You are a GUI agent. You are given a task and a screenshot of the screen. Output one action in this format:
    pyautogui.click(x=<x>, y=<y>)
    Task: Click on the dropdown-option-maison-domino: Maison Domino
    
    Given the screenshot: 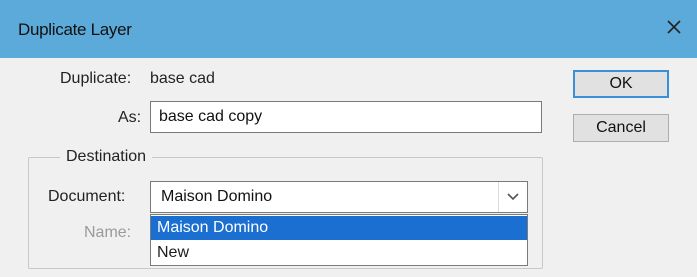 What is the action you would take?
    pyautogui.click(x=339, y=228)
    